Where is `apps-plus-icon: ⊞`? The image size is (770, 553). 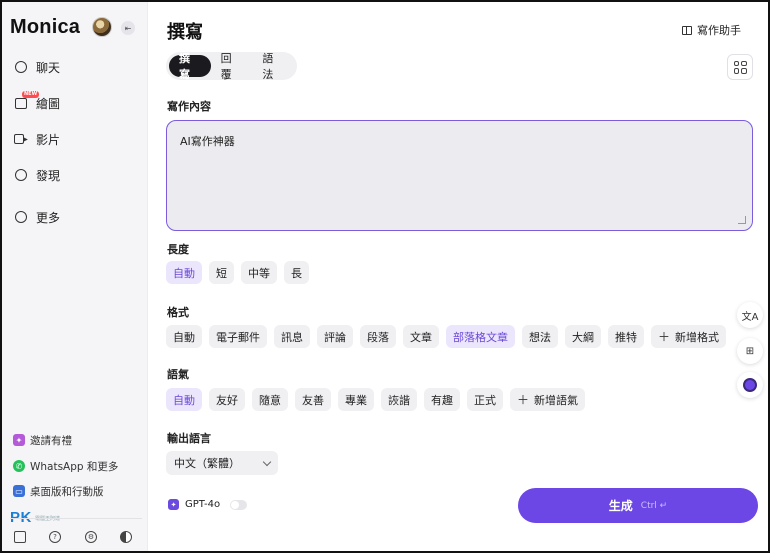
apps-plus-icon: ⊞ is located at coordinates (750, 351).